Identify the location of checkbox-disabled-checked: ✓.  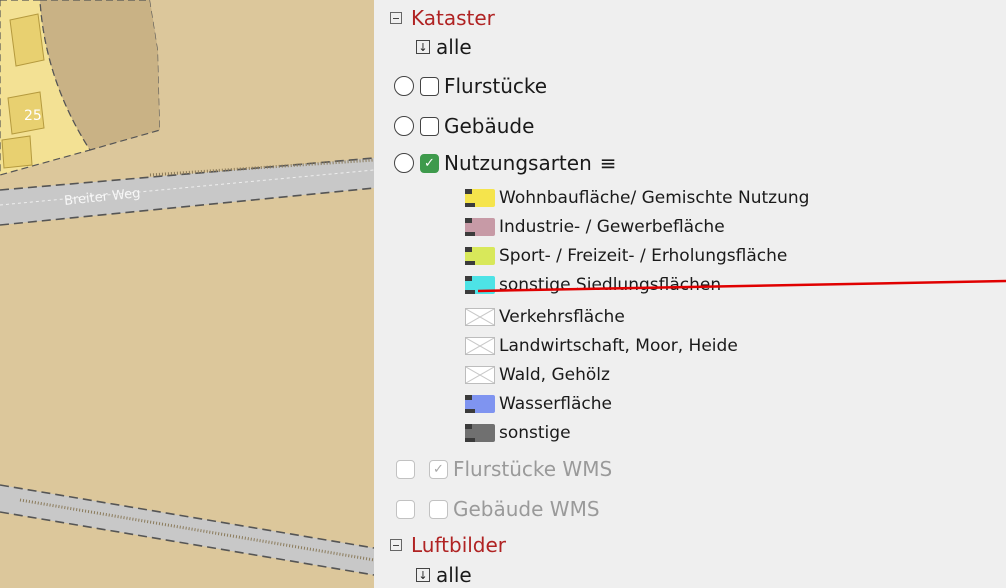
(438, 469).